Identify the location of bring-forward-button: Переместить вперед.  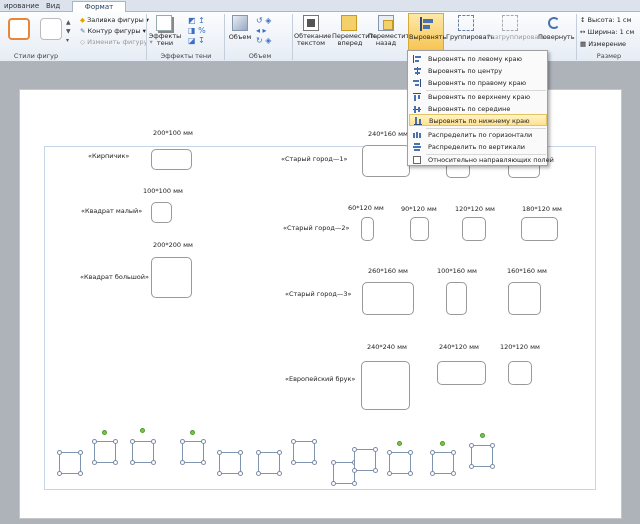
(354, 40).